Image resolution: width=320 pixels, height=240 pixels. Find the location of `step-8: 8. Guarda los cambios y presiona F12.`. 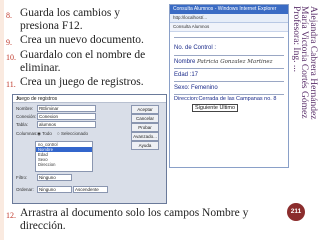

step-8: 8. Guarda los cambios y presiona F12. is located at coordinates (77, 20).